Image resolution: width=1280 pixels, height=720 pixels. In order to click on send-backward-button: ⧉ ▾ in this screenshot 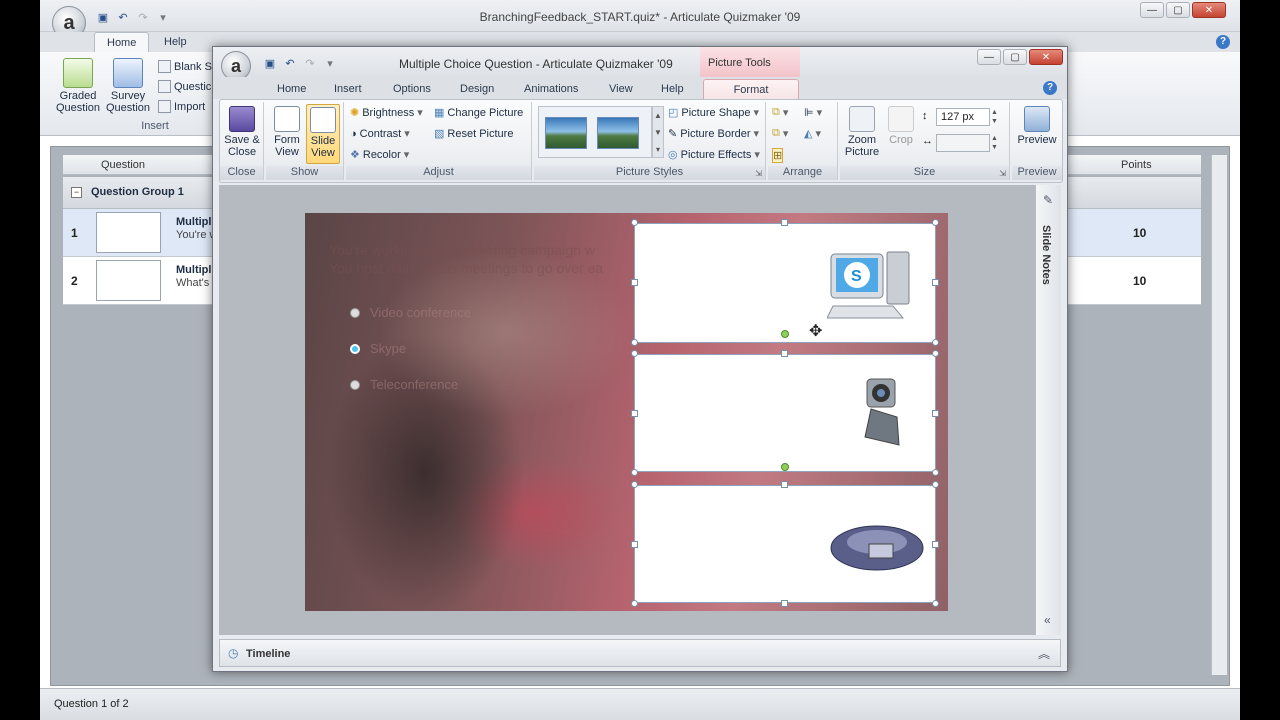, I will do `click(780, 133)`.